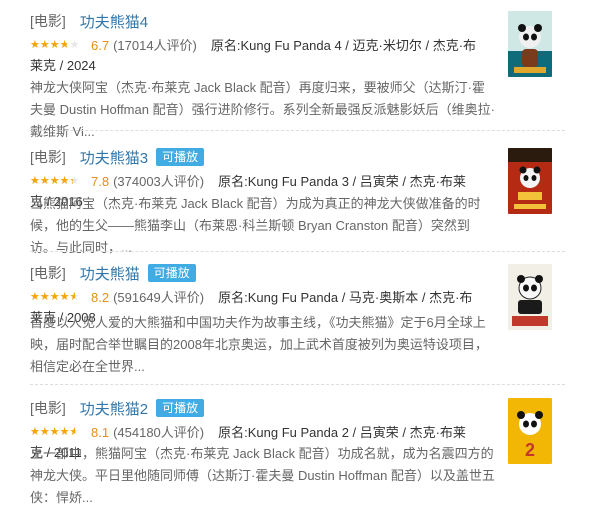 The image size is (600, 509). I want to click on panda-poster-3-icon, so click(530, 181).